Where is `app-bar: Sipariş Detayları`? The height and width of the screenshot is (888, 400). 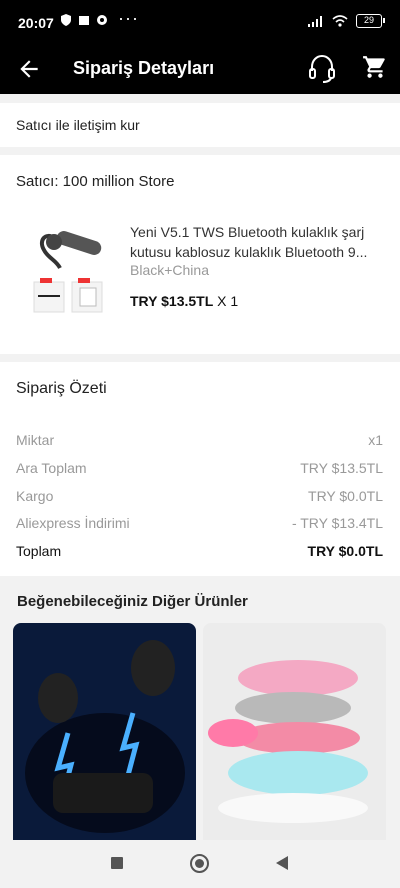
app-bar: Sipariş Detayları is located at coordinates (200, 70).